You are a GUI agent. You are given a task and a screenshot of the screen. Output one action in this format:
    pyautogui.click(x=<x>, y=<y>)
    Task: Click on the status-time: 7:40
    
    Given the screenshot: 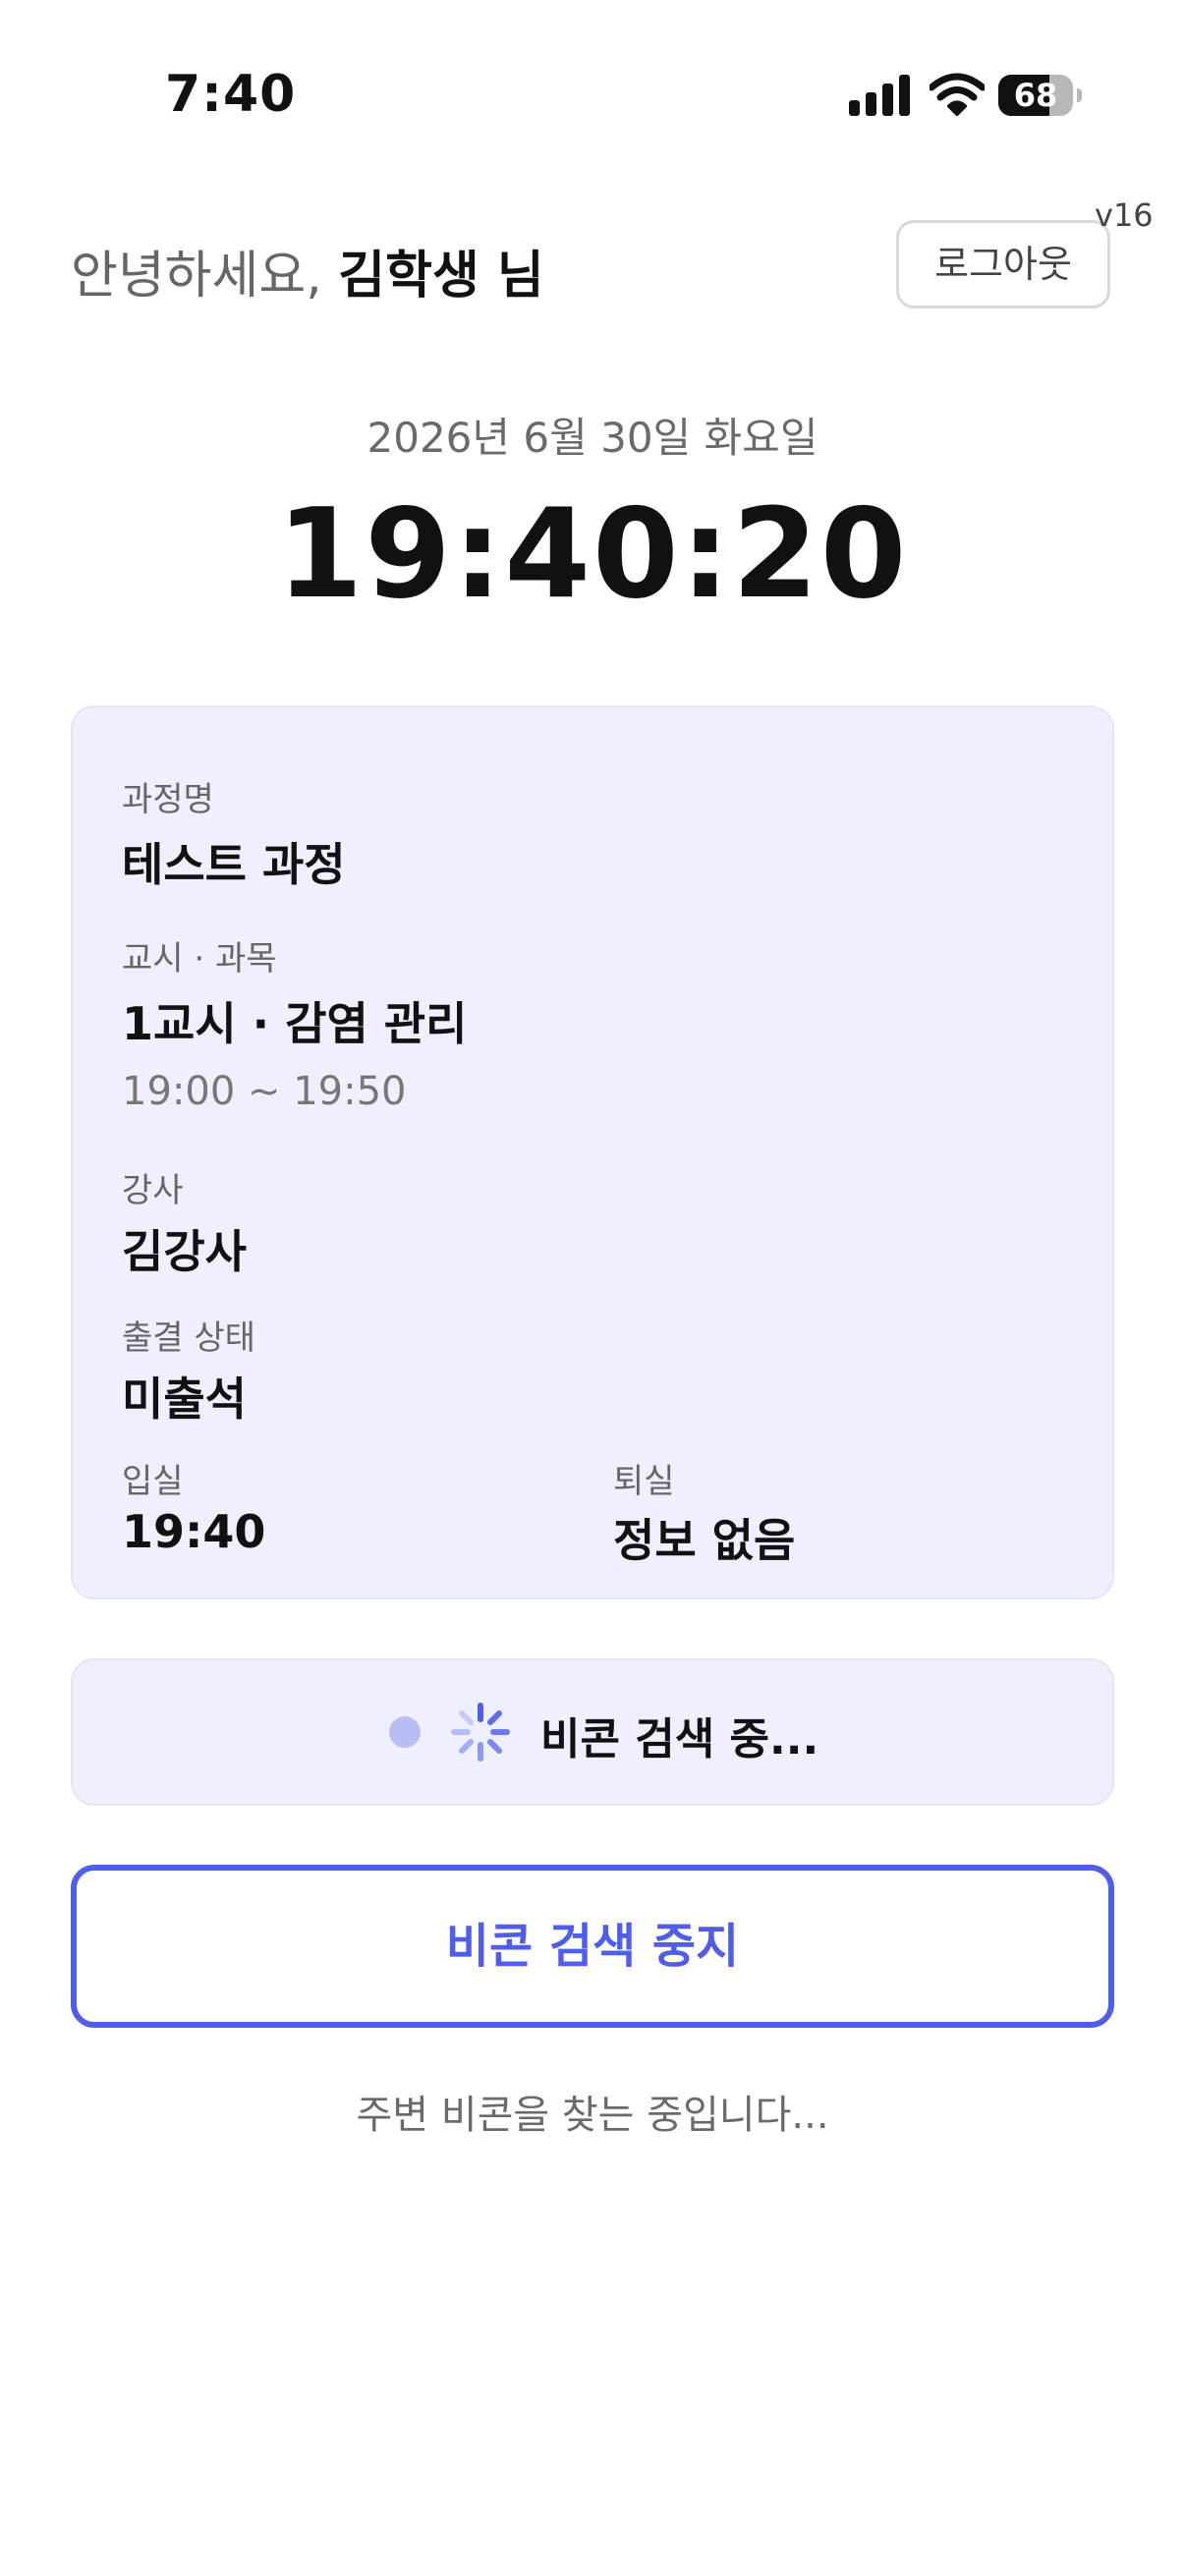 What is the action you would take?
    pyautogui.click(x=231, y=94)
    